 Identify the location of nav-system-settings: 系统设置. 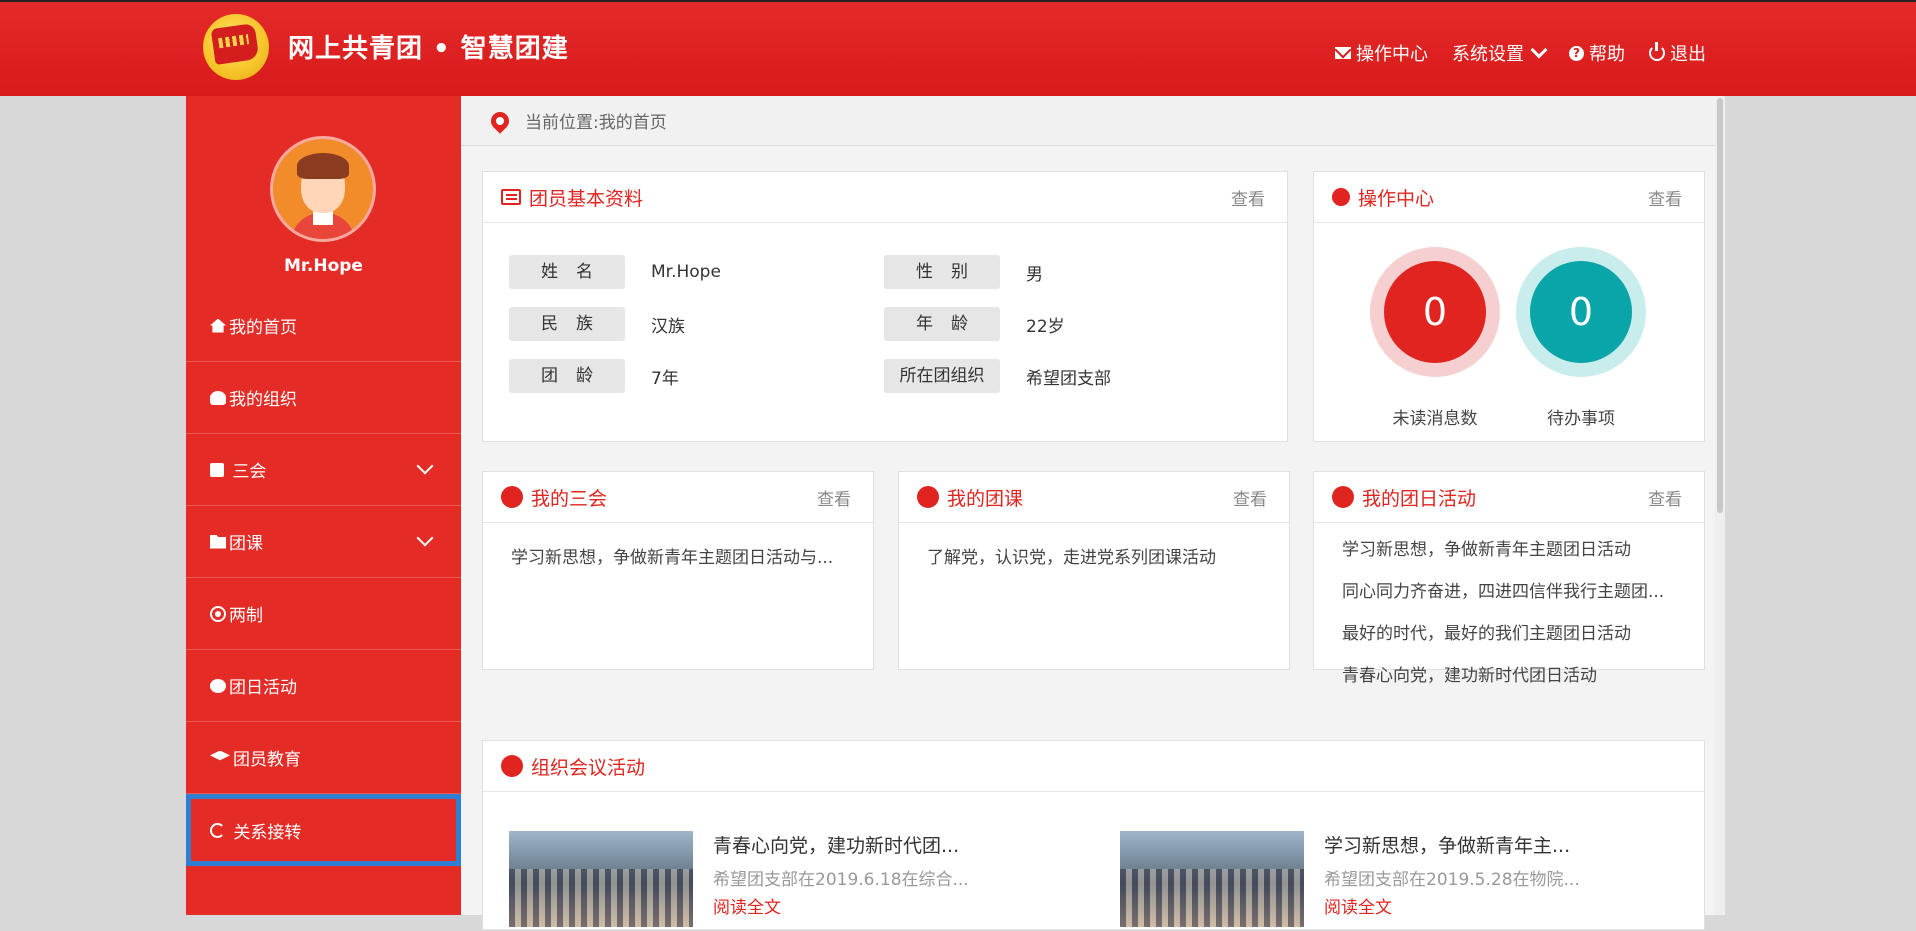
(1500, 53).